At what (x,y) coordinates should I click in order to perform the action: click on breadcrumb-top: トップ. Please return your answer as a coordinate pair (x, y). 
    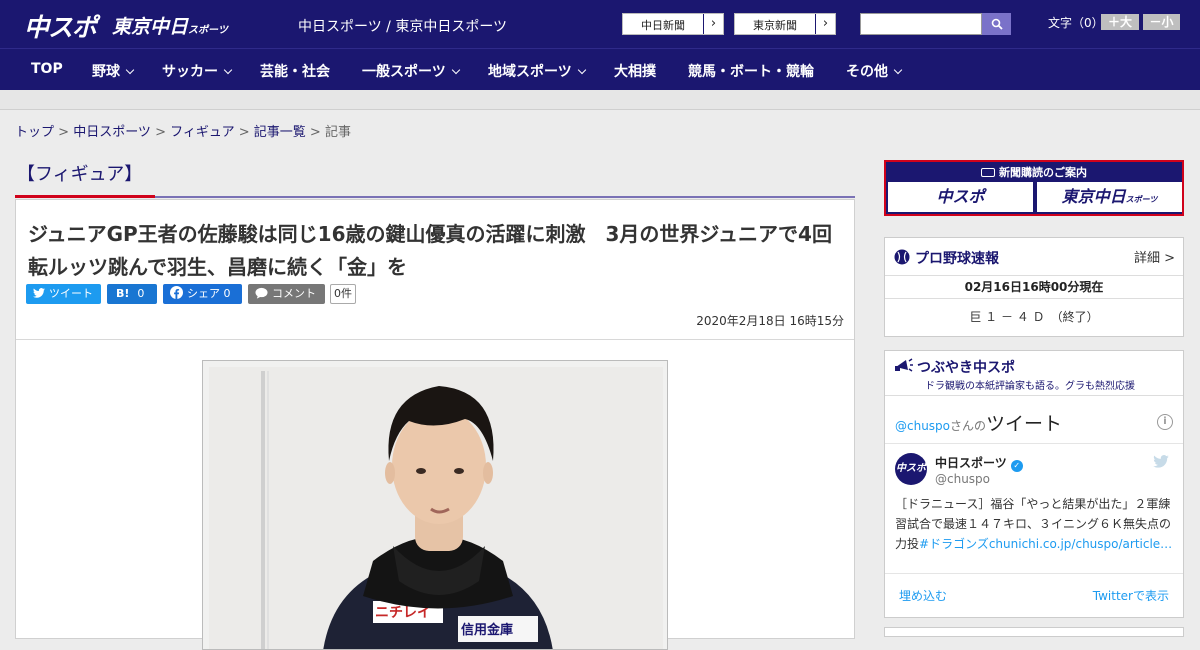
    Looking at the image, I should click on (34, 132).